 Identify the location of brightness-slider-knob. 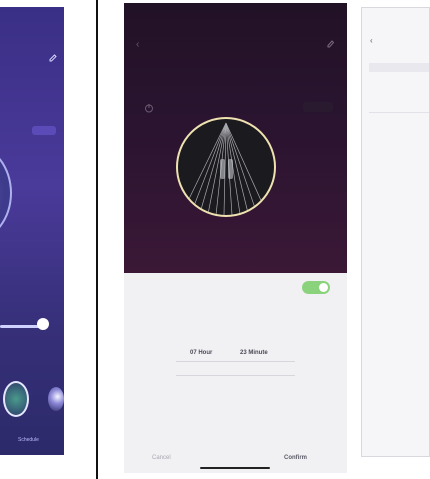
(43, 324).